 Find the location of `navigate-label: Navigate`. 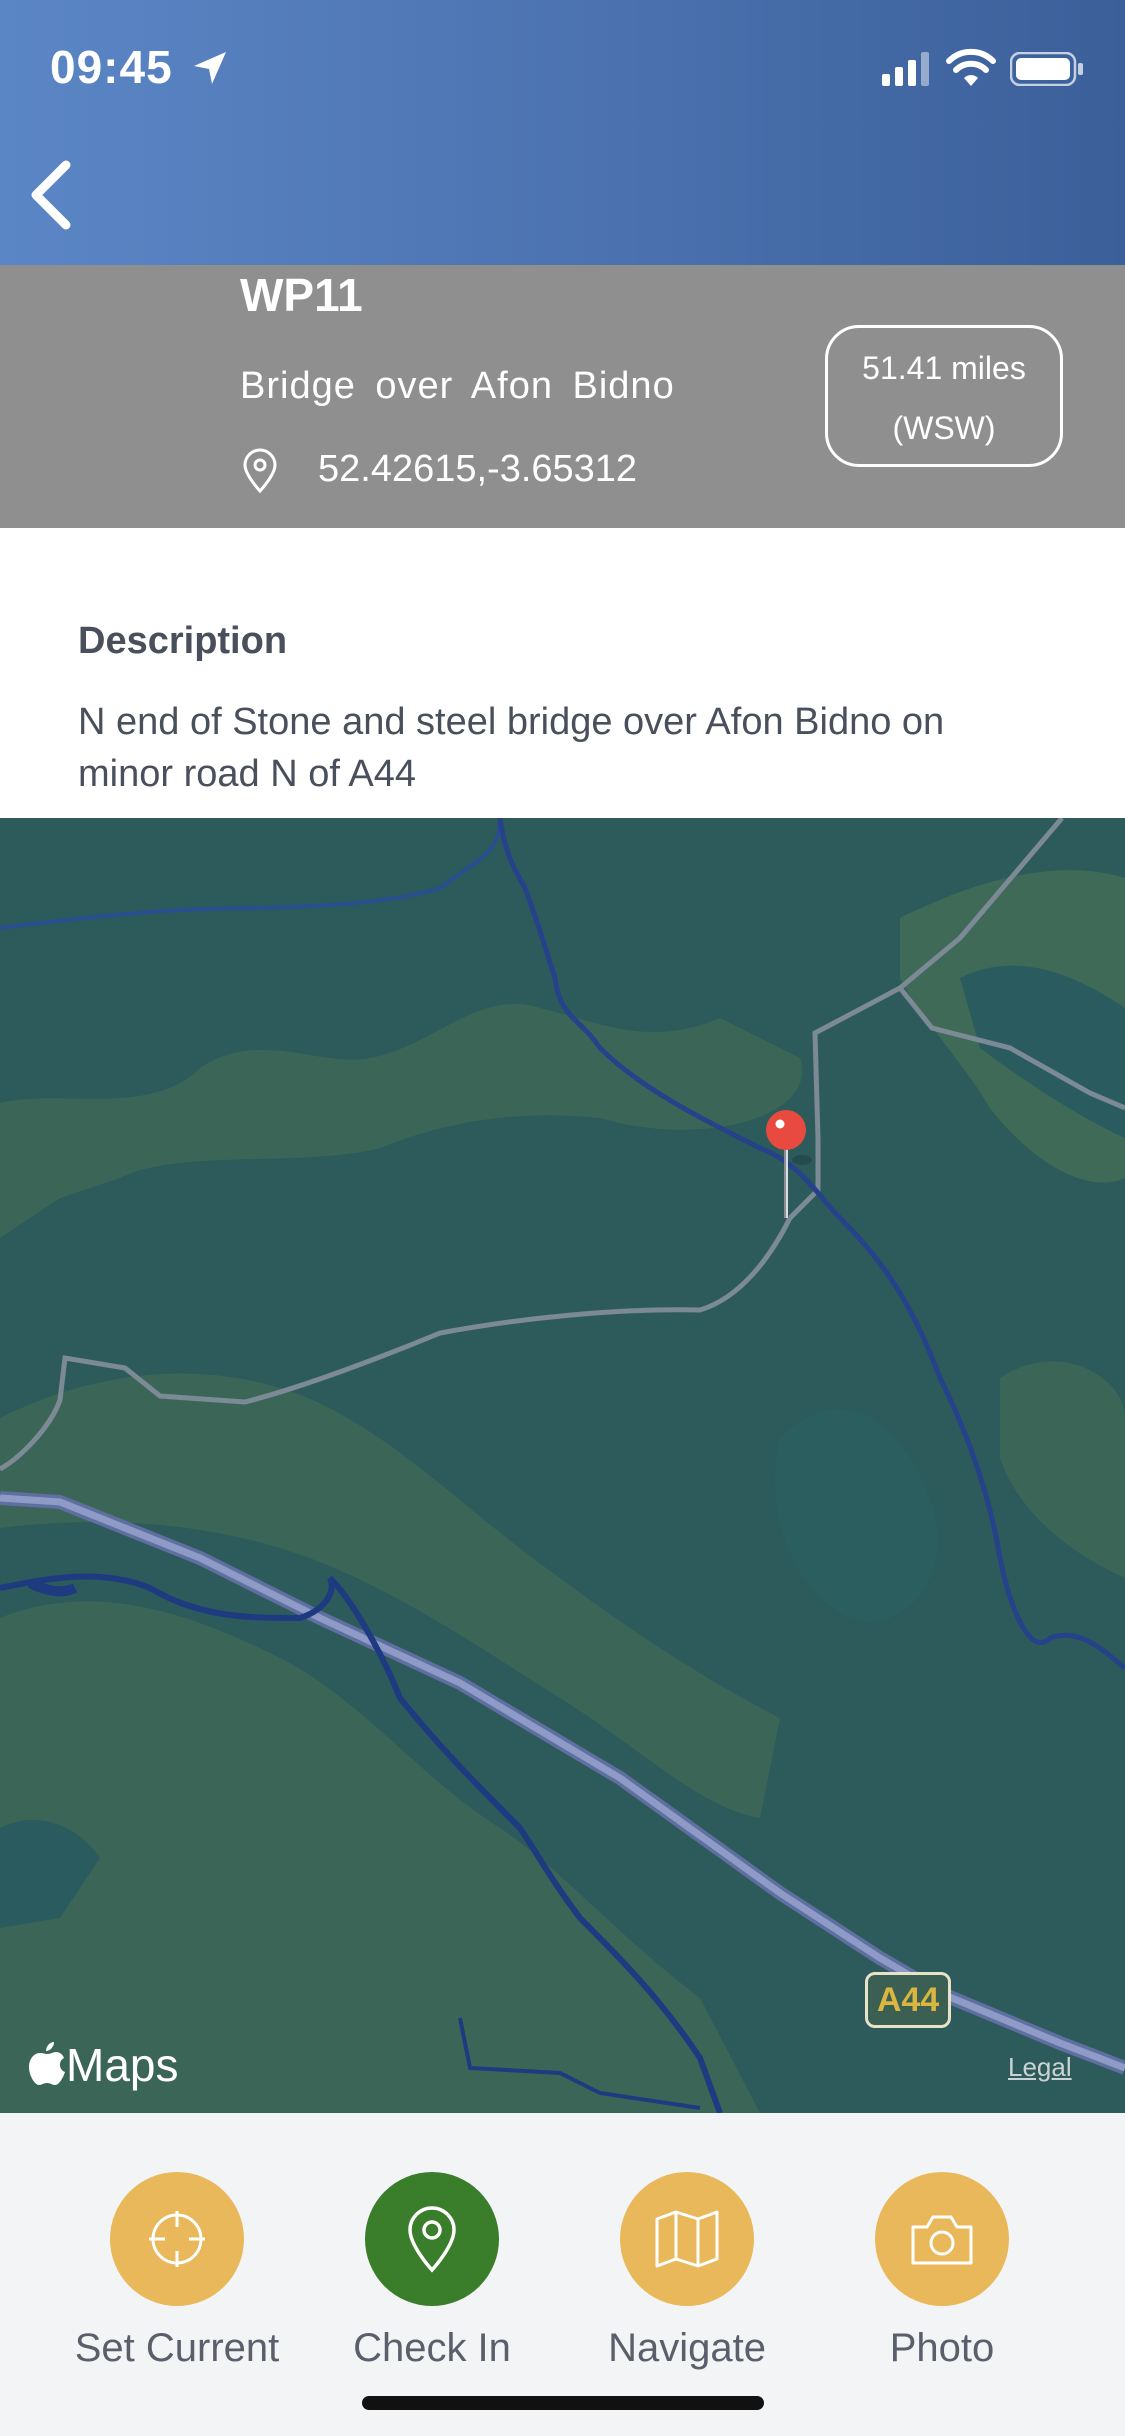

navigate-label: Navigate is located at coordinates (687, 2348).